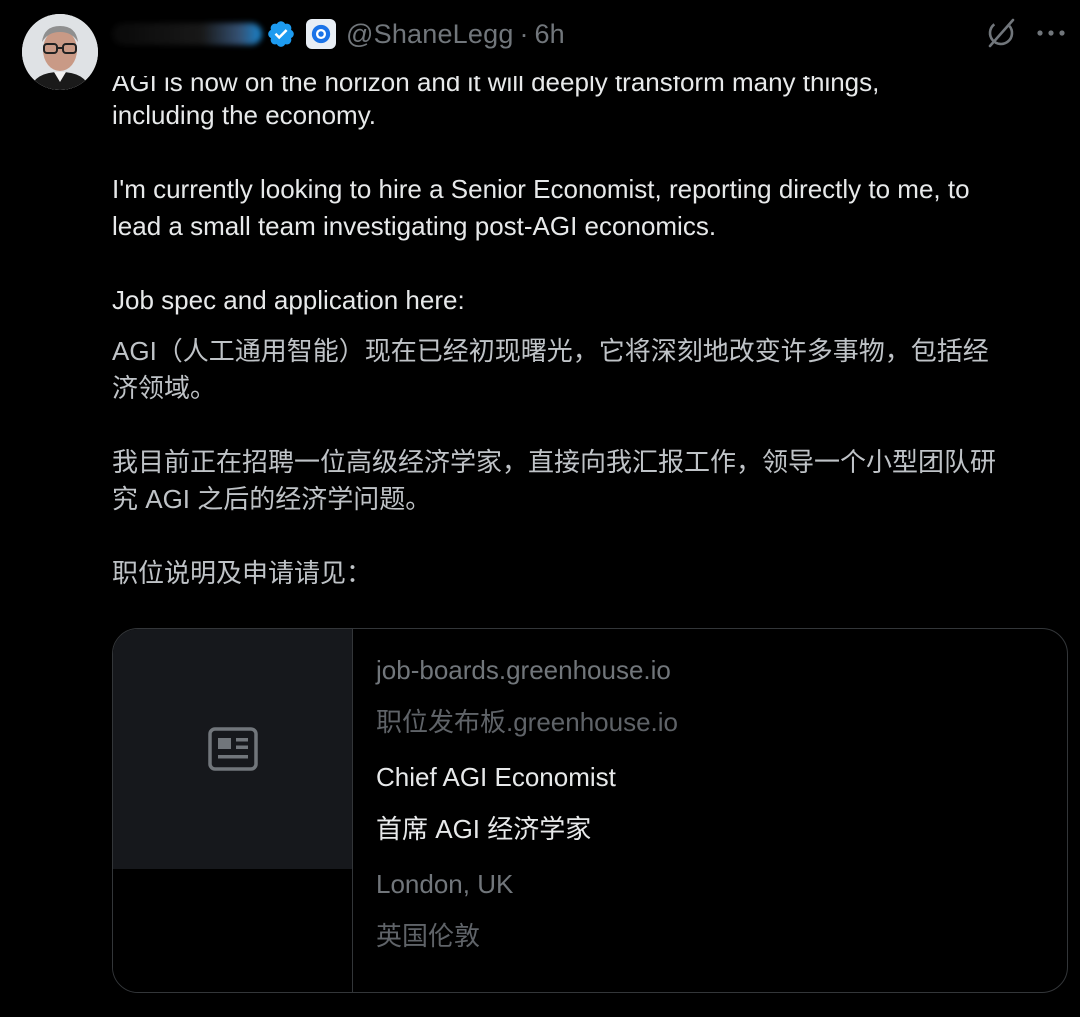  Describe the element at coordinates (187, 34) in the screenshot. I see `display-name-redacted` at that location.